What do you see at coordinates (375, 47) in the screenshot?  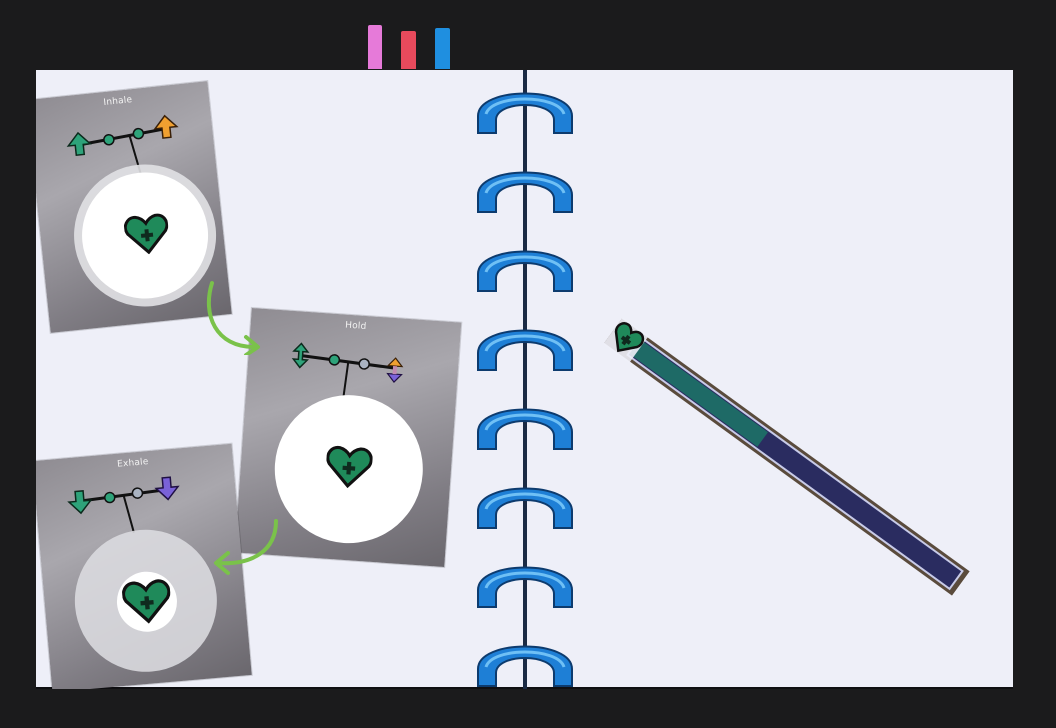 I see `tab-pink` at bounding box center [375, 47].